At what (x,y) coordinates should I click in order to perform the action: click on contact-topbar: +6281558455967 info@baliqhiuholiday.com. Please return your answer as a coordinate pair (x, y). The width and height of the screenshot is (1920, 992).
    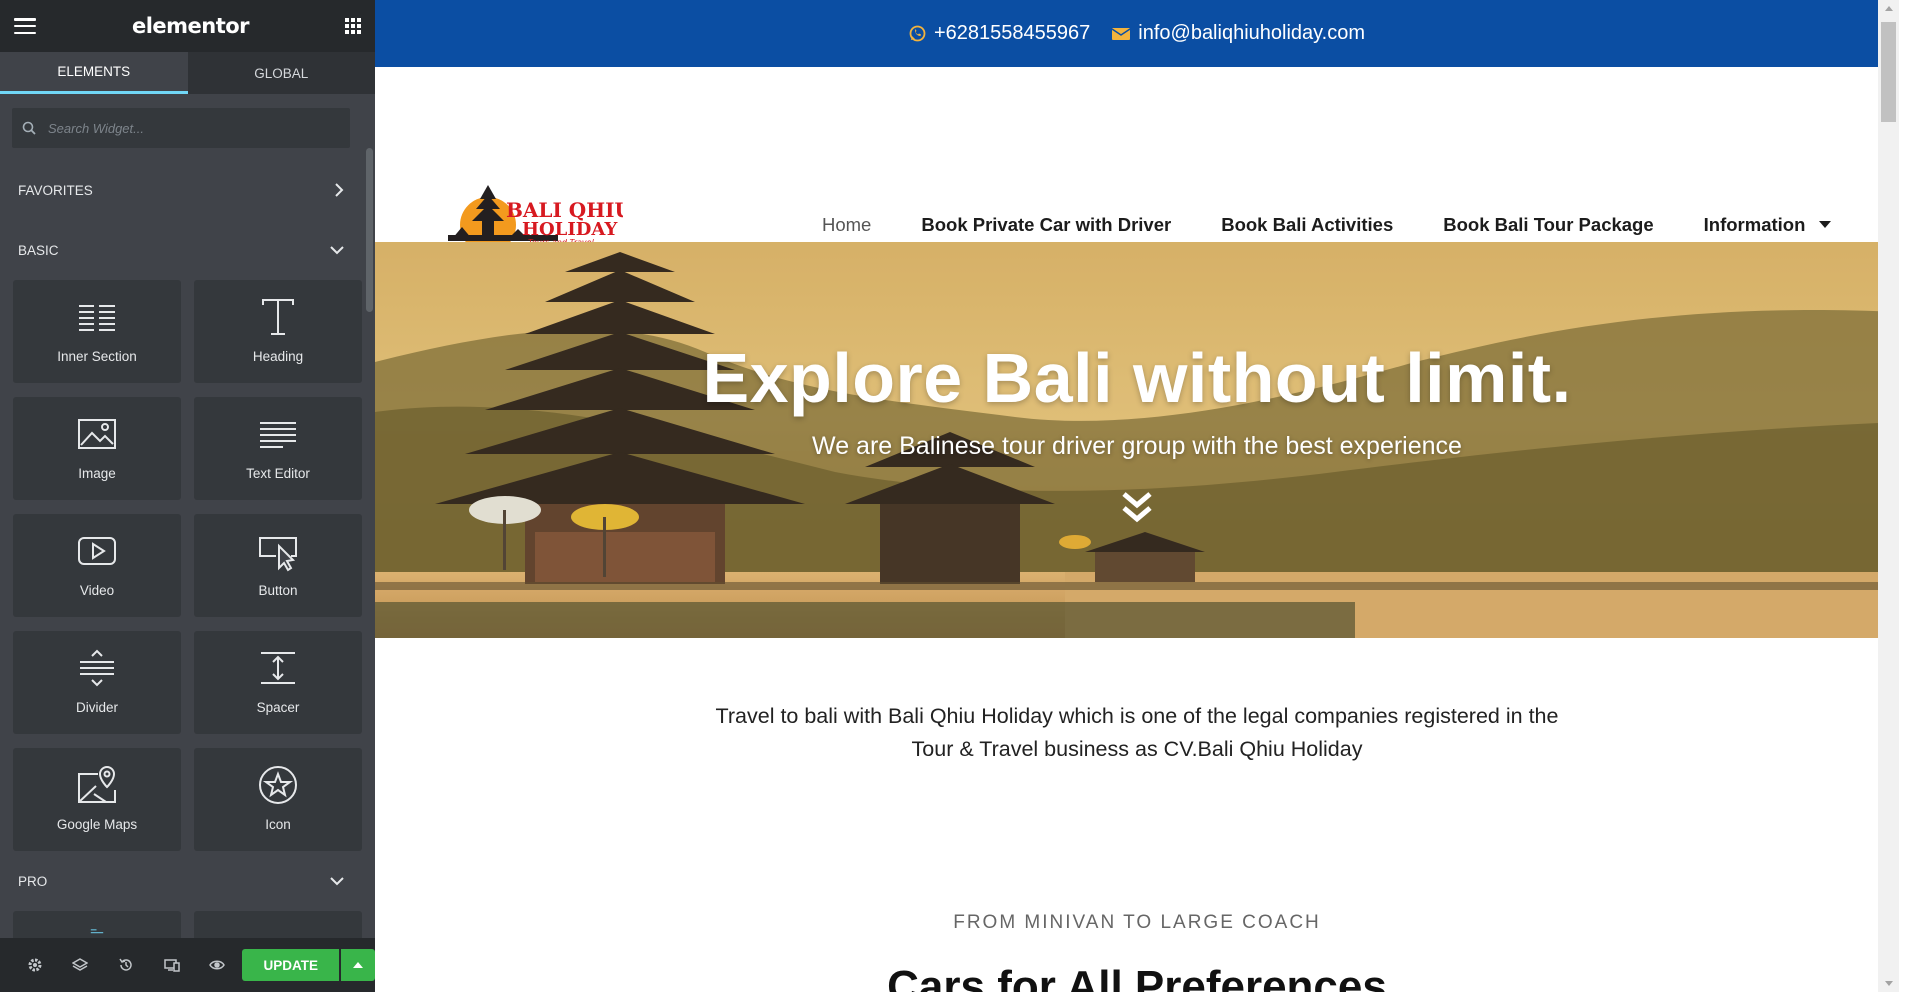
    Looking at the image, I should click on (1137, 33).